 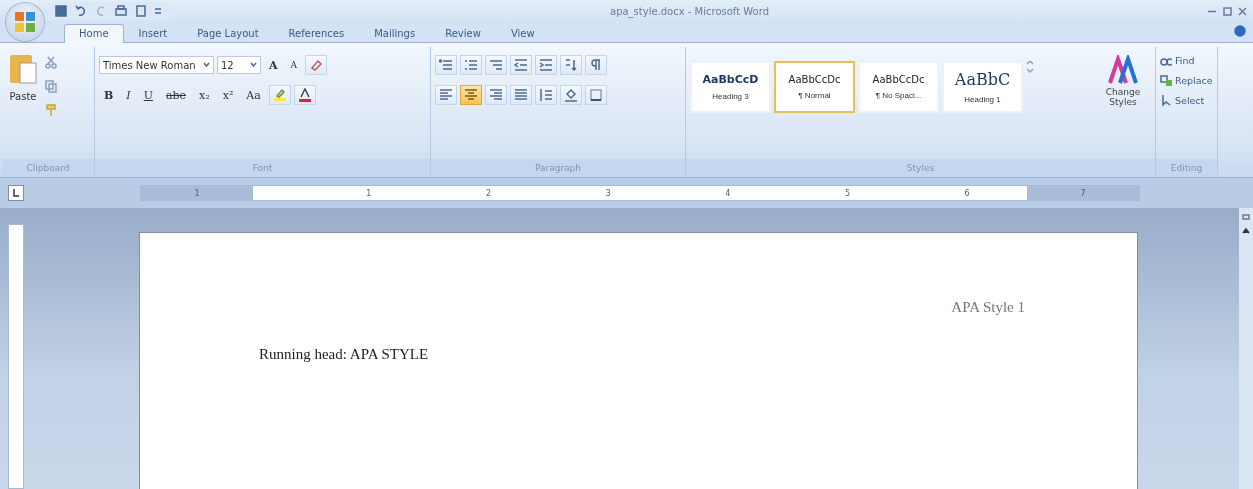 What do you see at coordinates (51, 110) in the screenshot?
I see `format-painter-icon` at bounding box center [51, 110].